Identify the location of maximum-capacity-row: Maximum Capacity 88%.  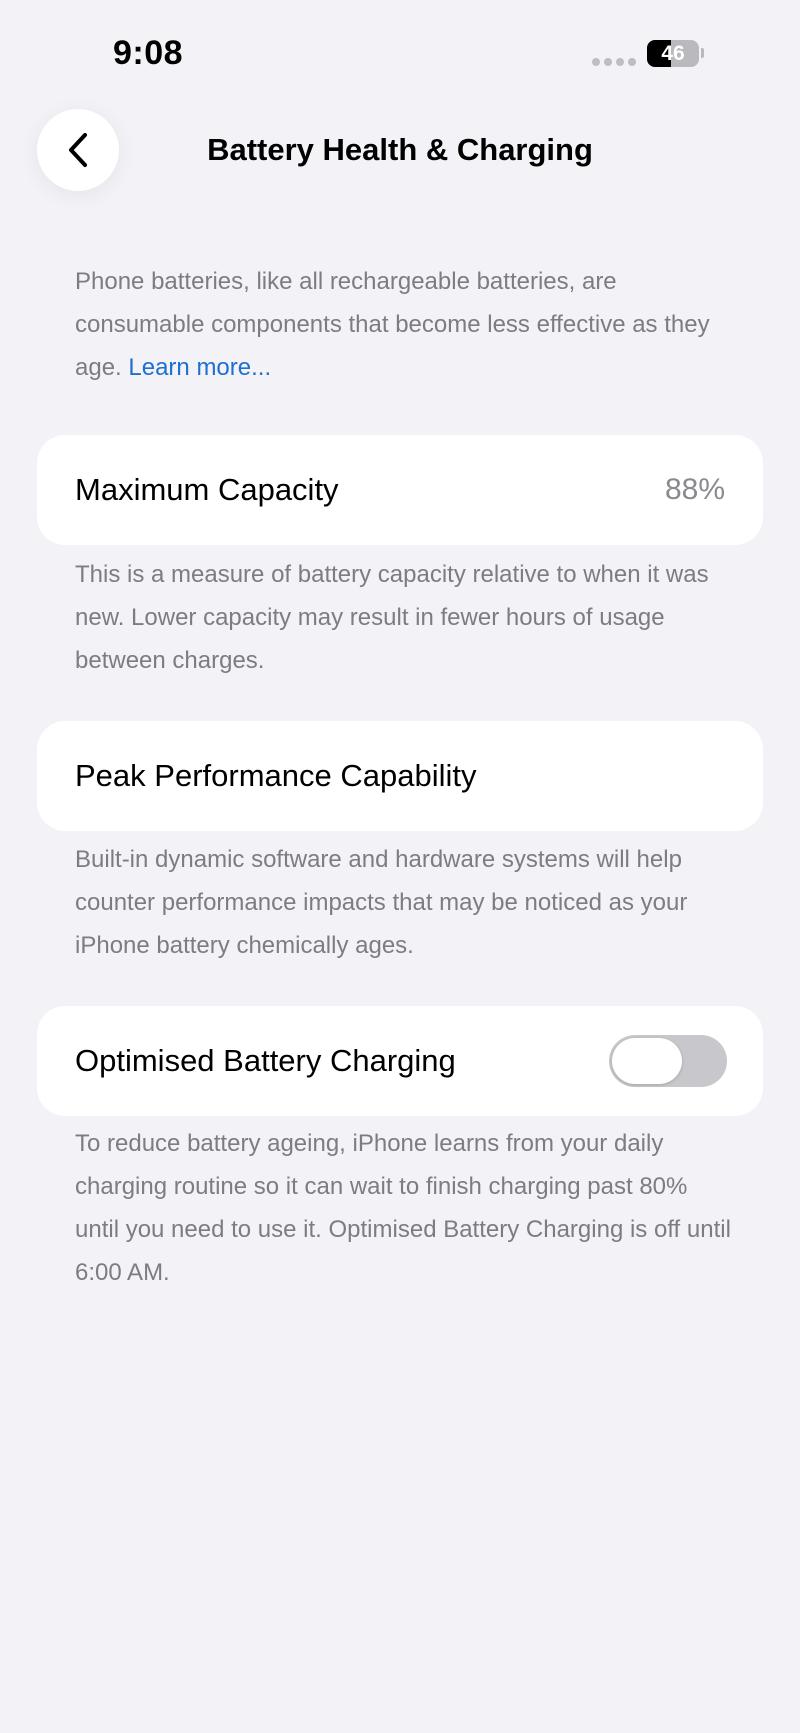
(400, 490).